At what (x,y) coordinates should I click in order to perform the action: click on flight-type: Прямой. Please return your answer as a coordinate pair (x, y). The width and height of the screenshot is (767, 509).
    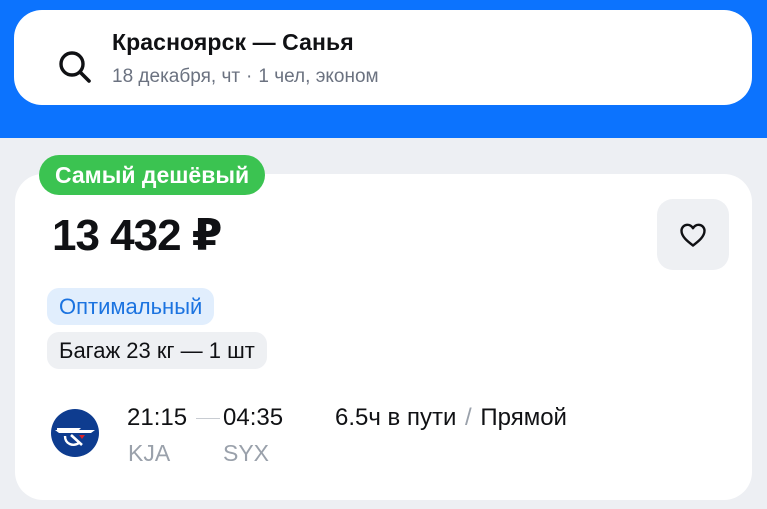
    Looking at the image, I should click on (523, 417).